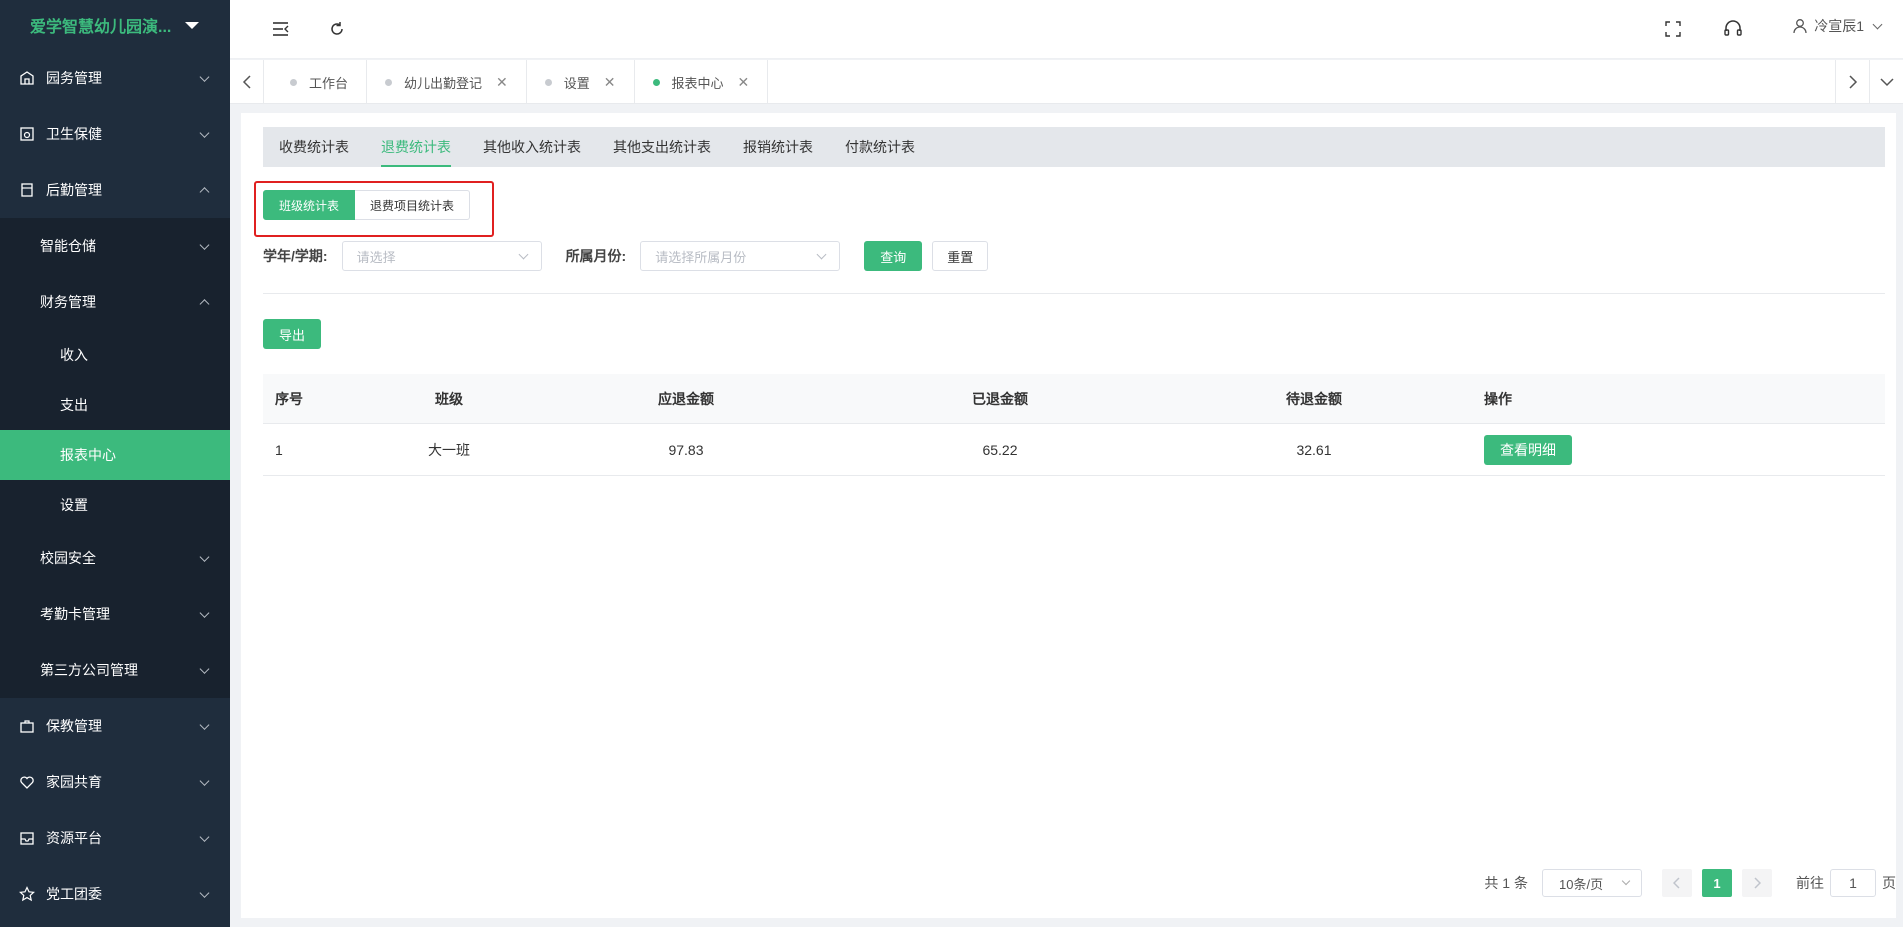 This screenshot has height=927, width=1903. Describe the element at coordinates (115, 405) in the screenshot. I see `sidebar-item-expense: 支出` at that location.